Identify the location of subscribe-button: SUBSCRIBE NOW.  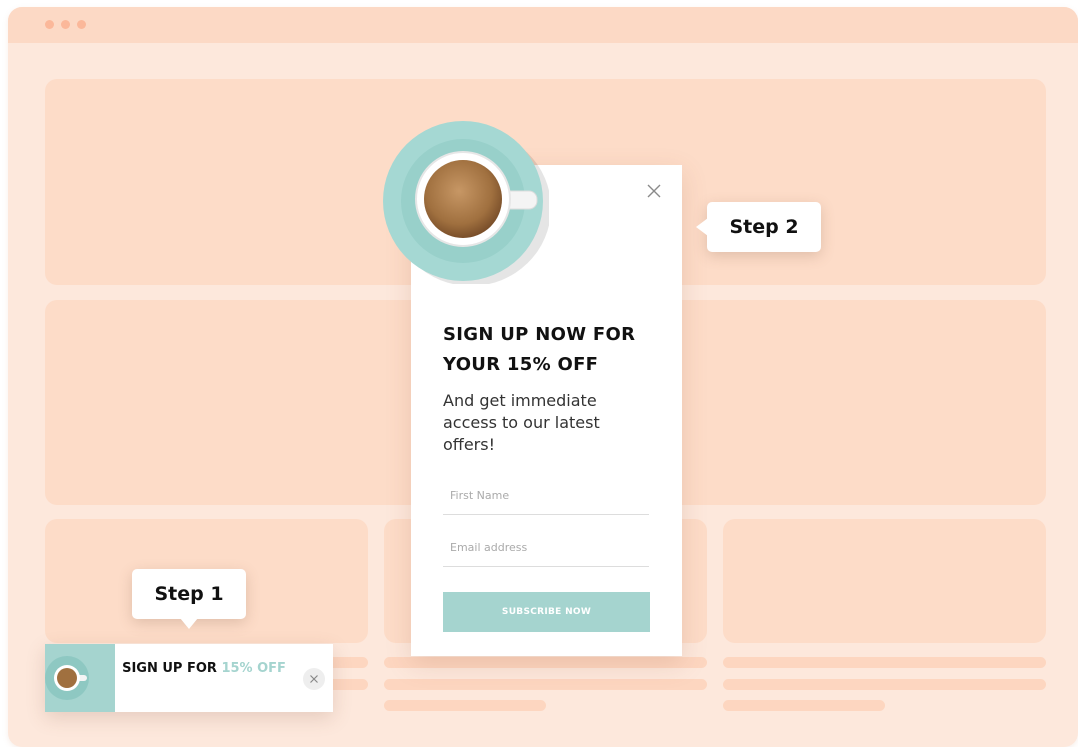
(546, 612).